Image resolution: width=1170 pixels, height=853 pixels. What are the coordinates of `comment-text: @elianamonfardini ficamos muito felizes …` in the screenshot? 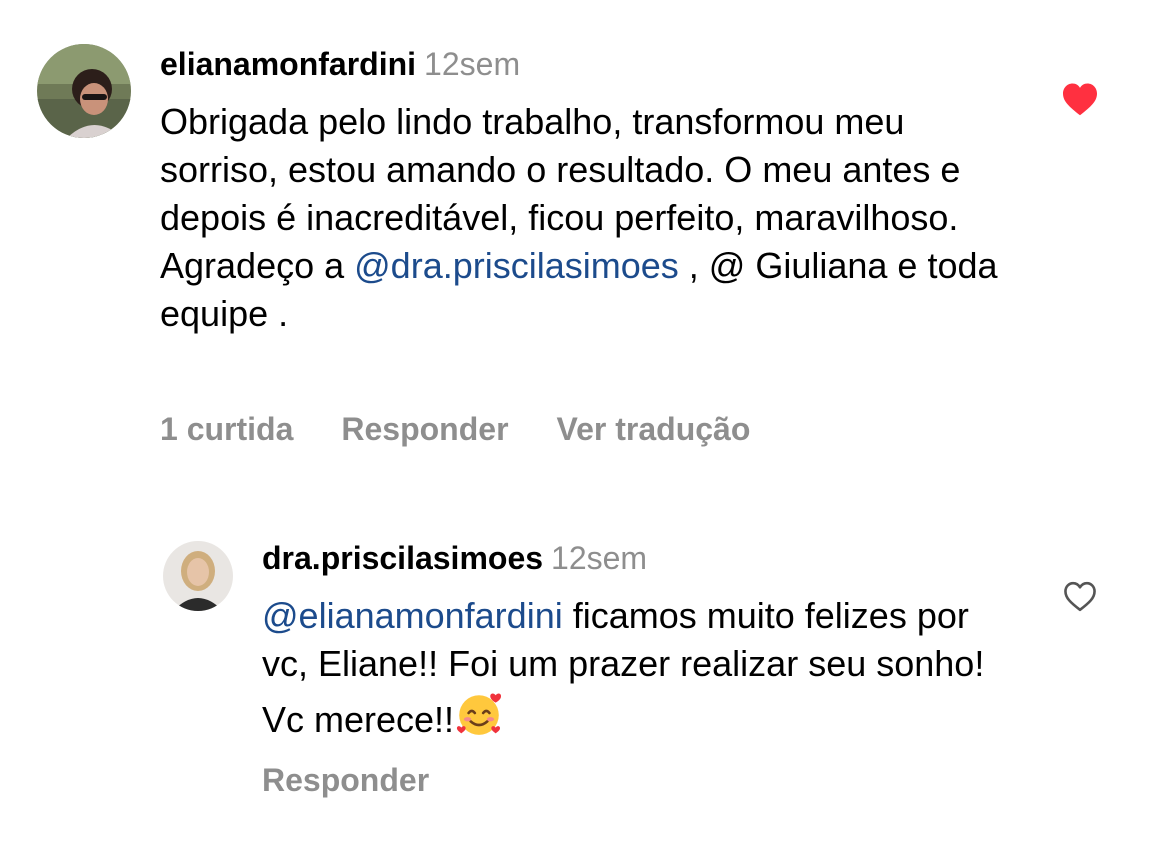 It's located at (627, 671).